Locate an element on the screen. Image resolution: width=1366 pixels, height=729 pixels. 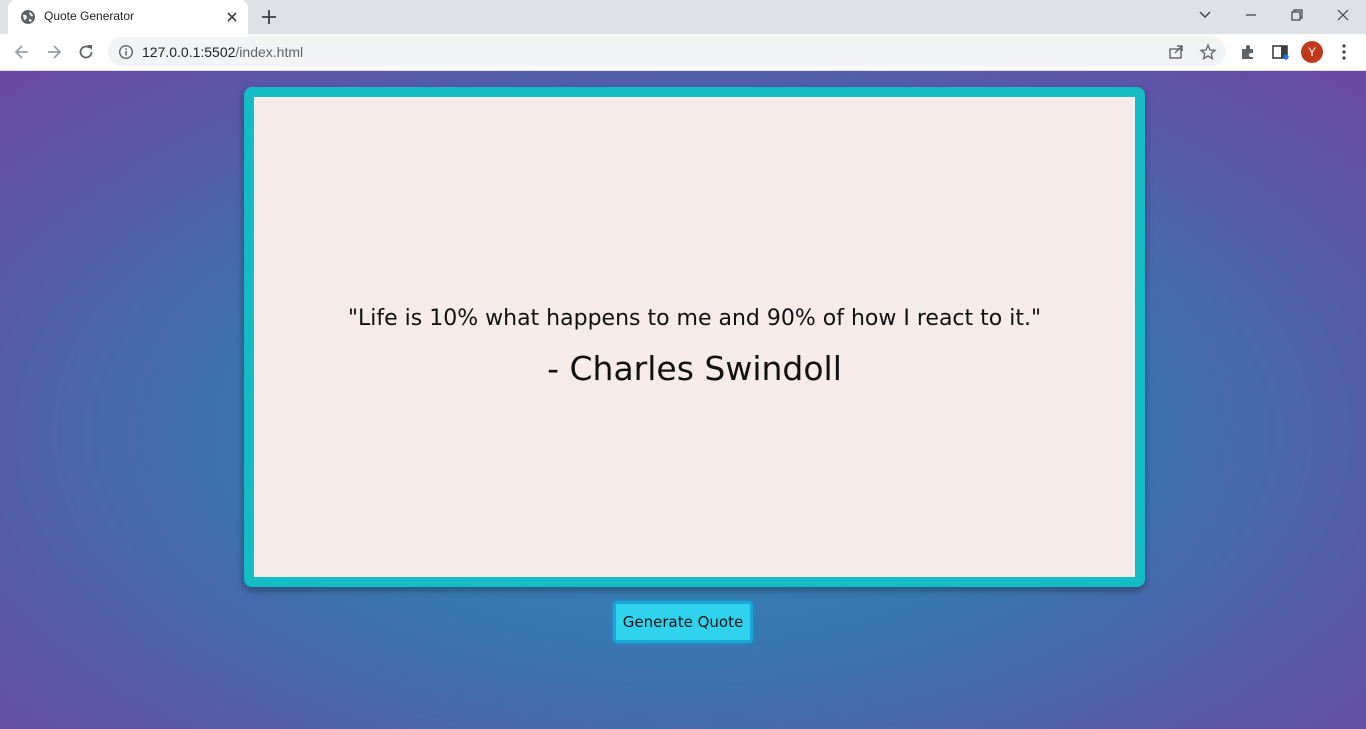
kebab-menu-icon is located at coordinates (1344, 52).